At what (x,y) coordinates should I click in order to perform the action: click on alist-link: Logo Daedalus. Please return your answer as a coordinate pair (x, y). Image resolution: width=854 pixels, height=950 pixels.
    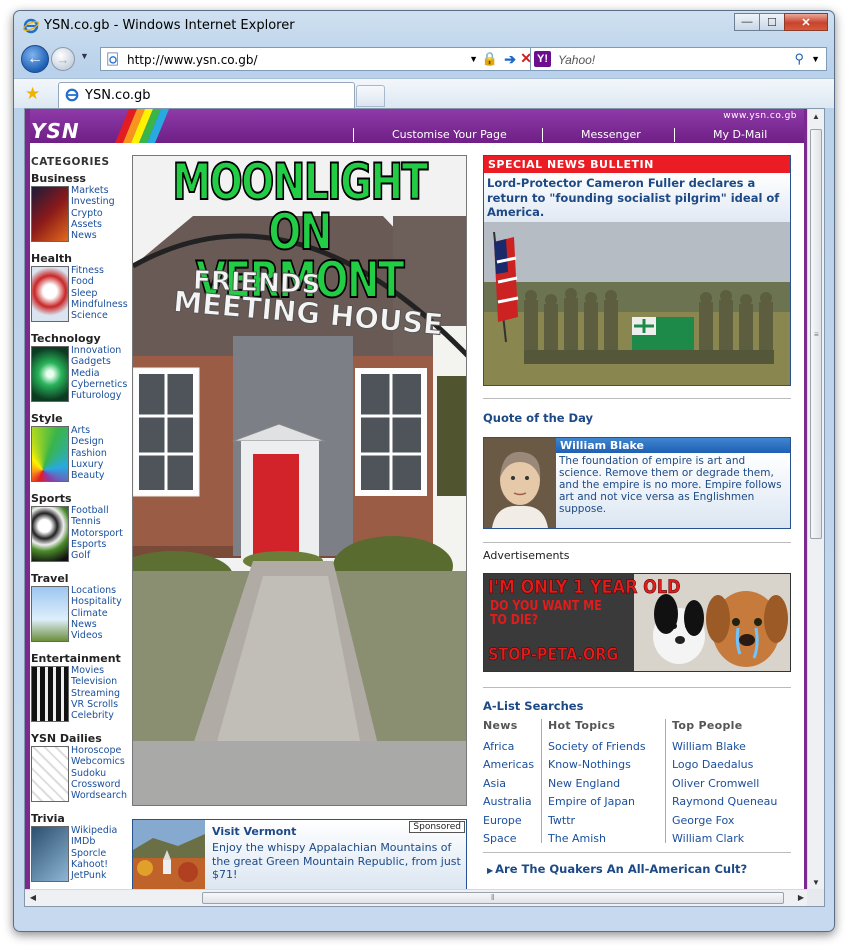
    Looking at the image, I should click on (724, 765).